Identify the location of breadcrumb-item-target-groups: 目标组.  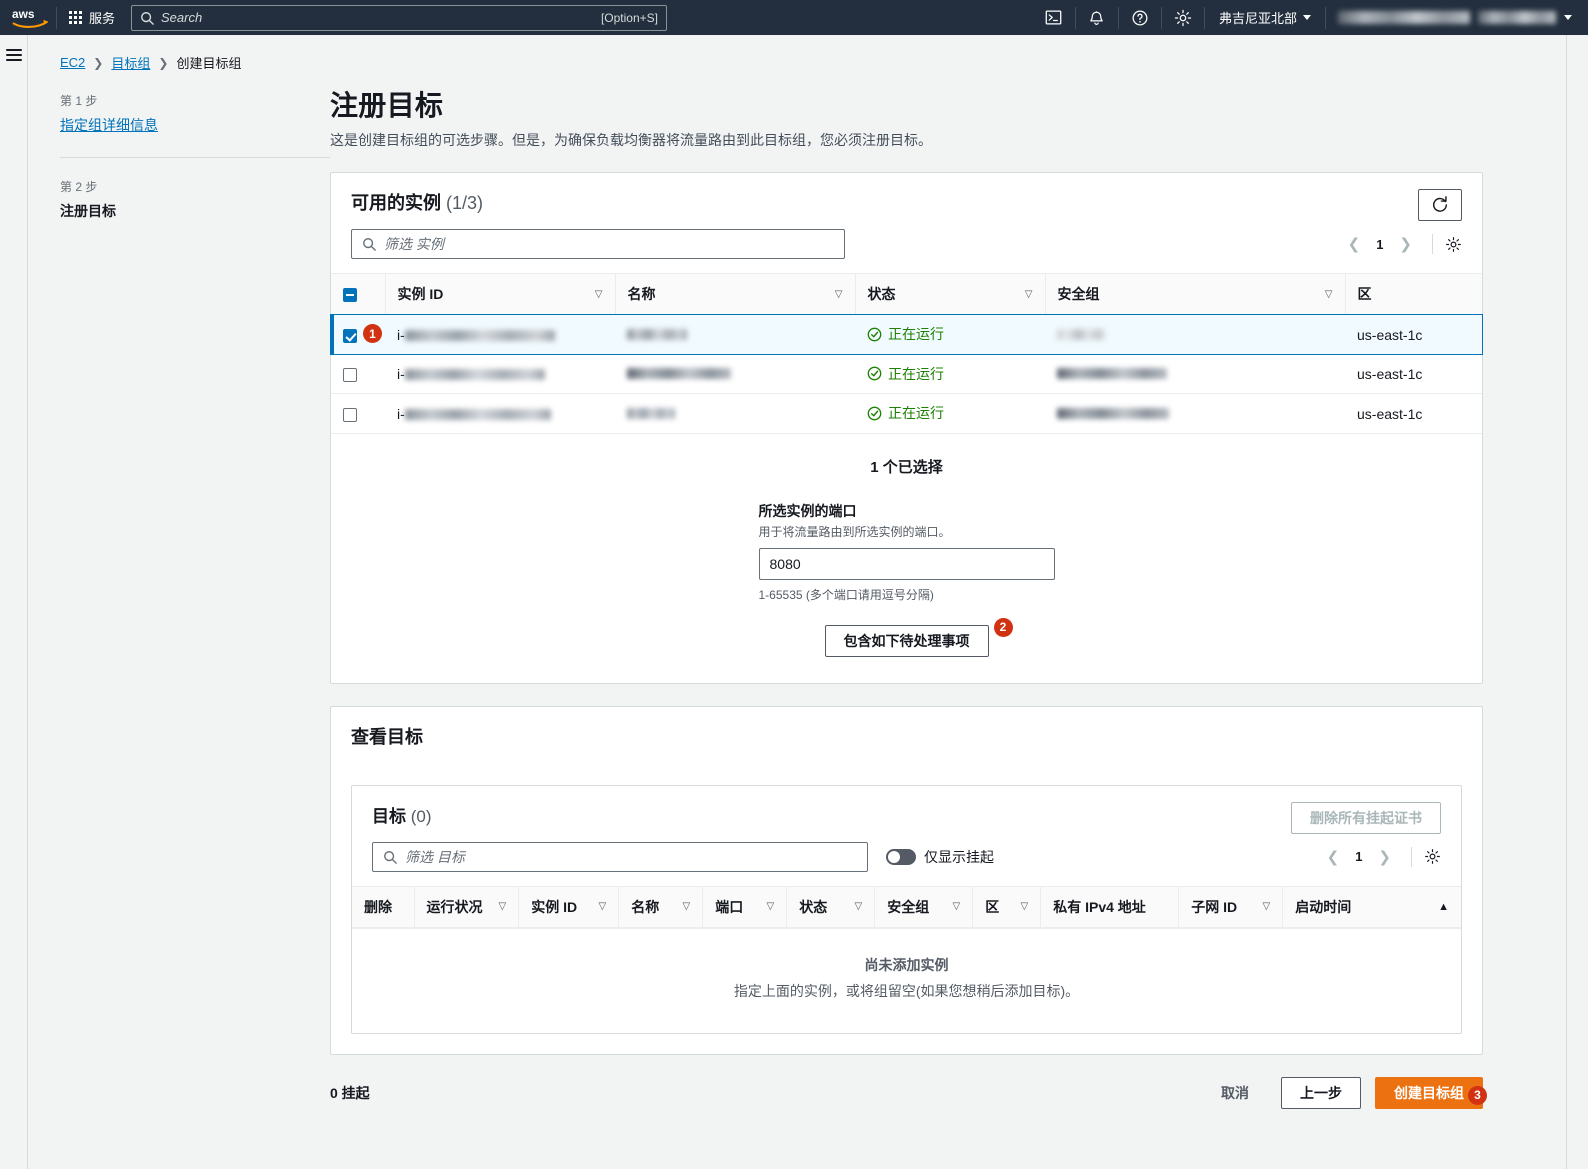
(130, 62).